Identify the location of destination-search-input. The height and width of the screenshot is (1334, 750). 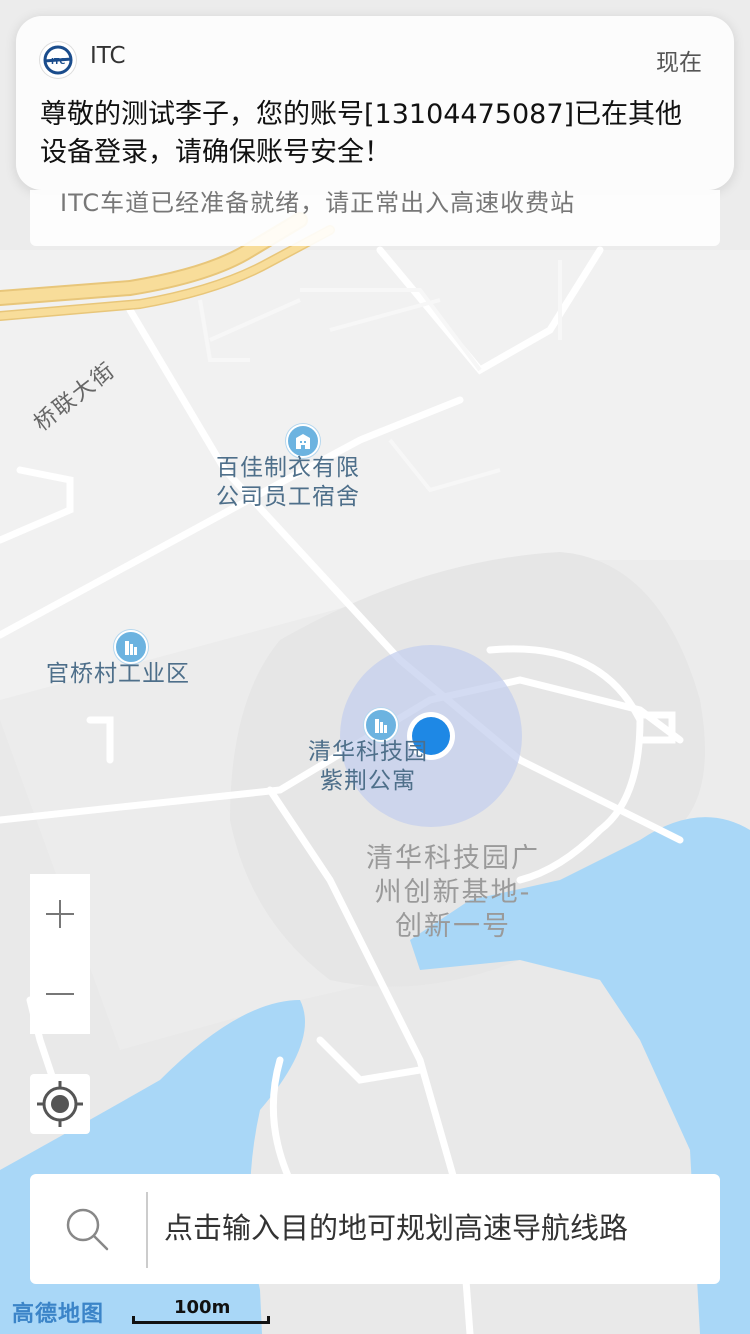
(434, 1228).